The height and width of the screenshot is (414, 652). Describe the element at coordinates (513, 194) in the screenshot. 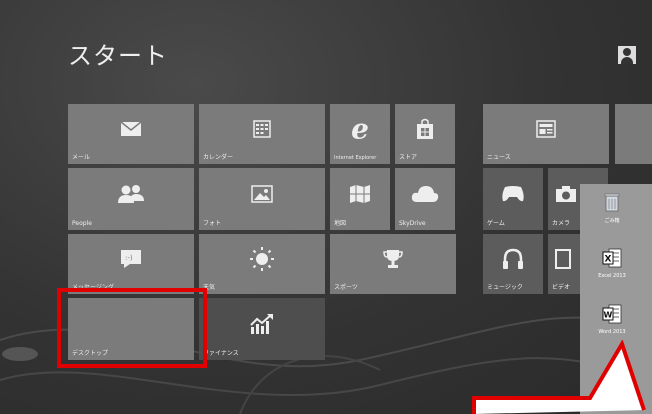

I see `gamepad-icon` at that location.